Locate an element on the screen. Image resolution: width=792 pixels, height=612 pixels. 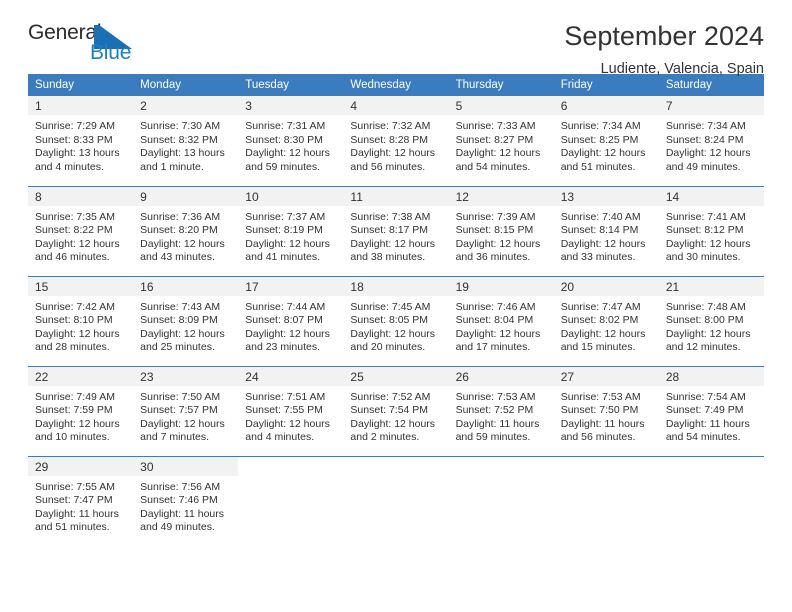
daylight-duration-line2: and 43 minutes. is located at coordinates (177, 257).